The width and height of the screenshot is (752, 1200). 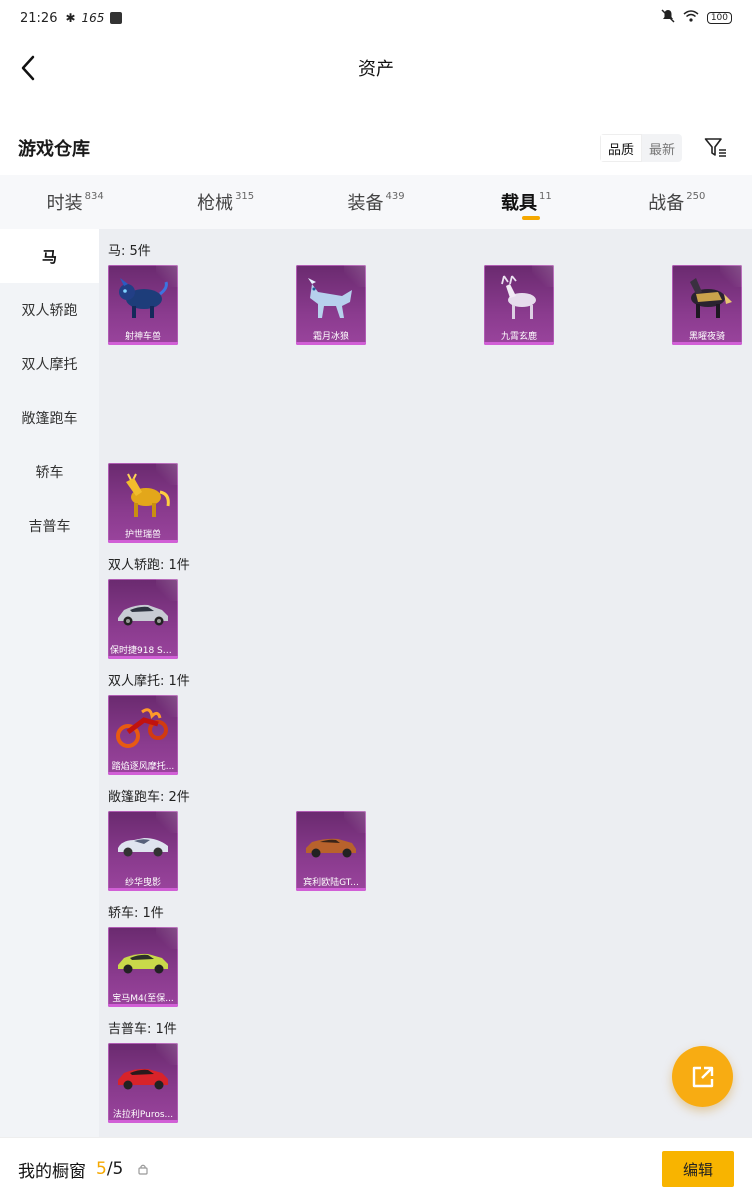 I want to click on share-button, so click(x=702, y=1076).